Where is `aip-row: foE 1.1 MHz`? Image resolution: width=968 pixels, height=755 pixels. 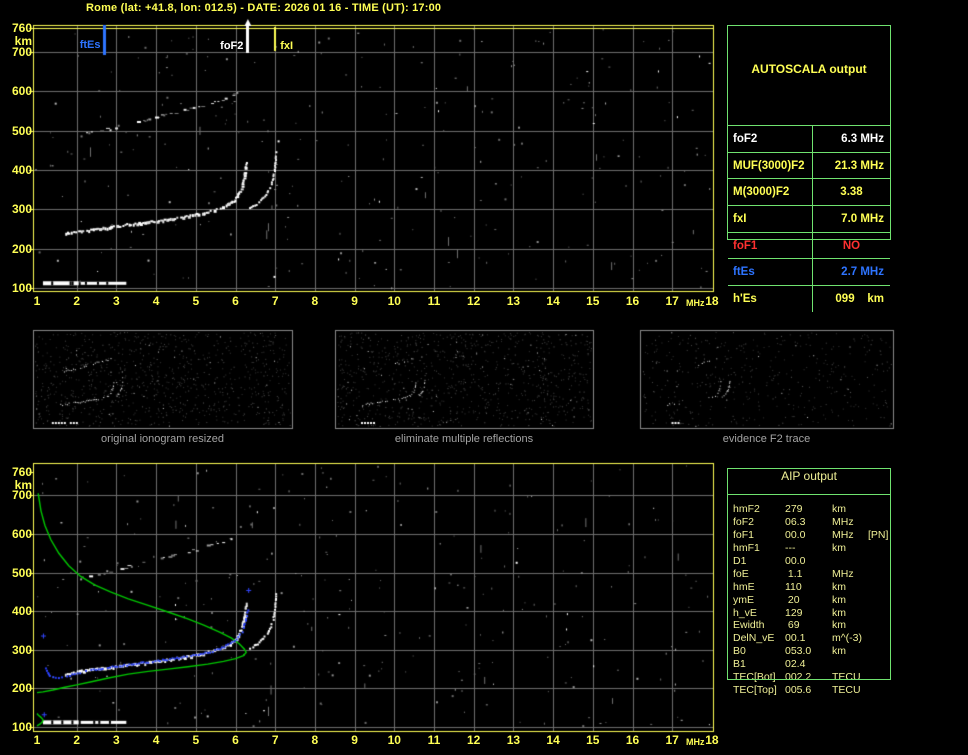
aip-row: foE 1.1 MHz is located at coordinates (809, 574).